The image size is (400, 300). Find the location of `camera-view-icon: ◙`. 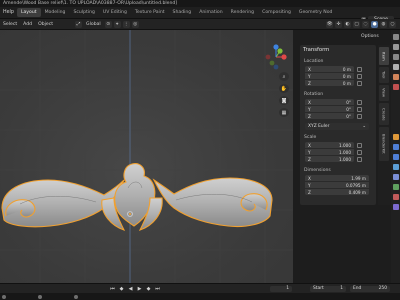

camera-view-icon: ◙ is located at coordinates (284, 100).